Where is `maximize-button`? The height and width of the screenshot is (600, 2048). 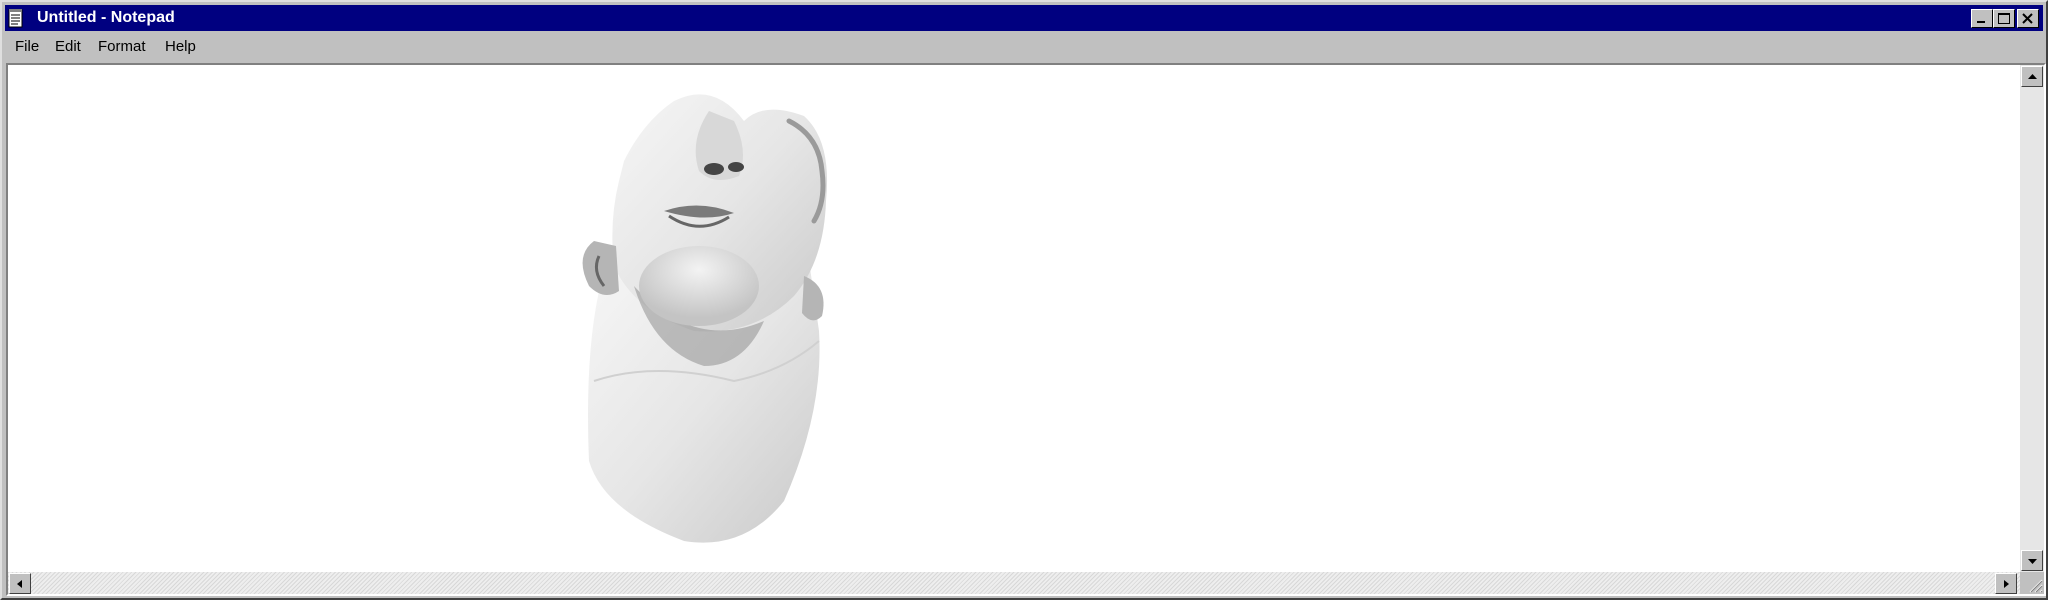 maximize-button is located at coordinates (2004, 18).